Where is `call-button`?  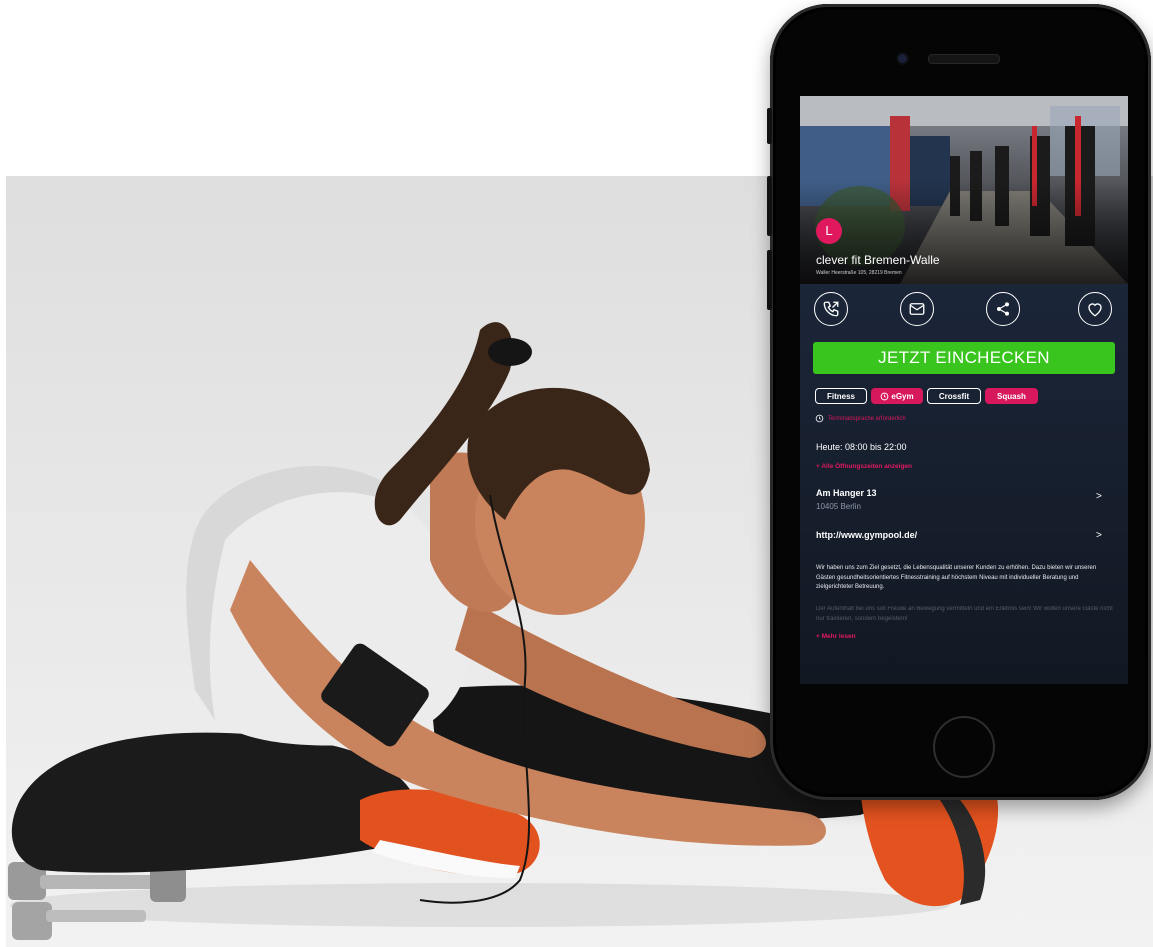 call-button is located at coordinates (831, 309).